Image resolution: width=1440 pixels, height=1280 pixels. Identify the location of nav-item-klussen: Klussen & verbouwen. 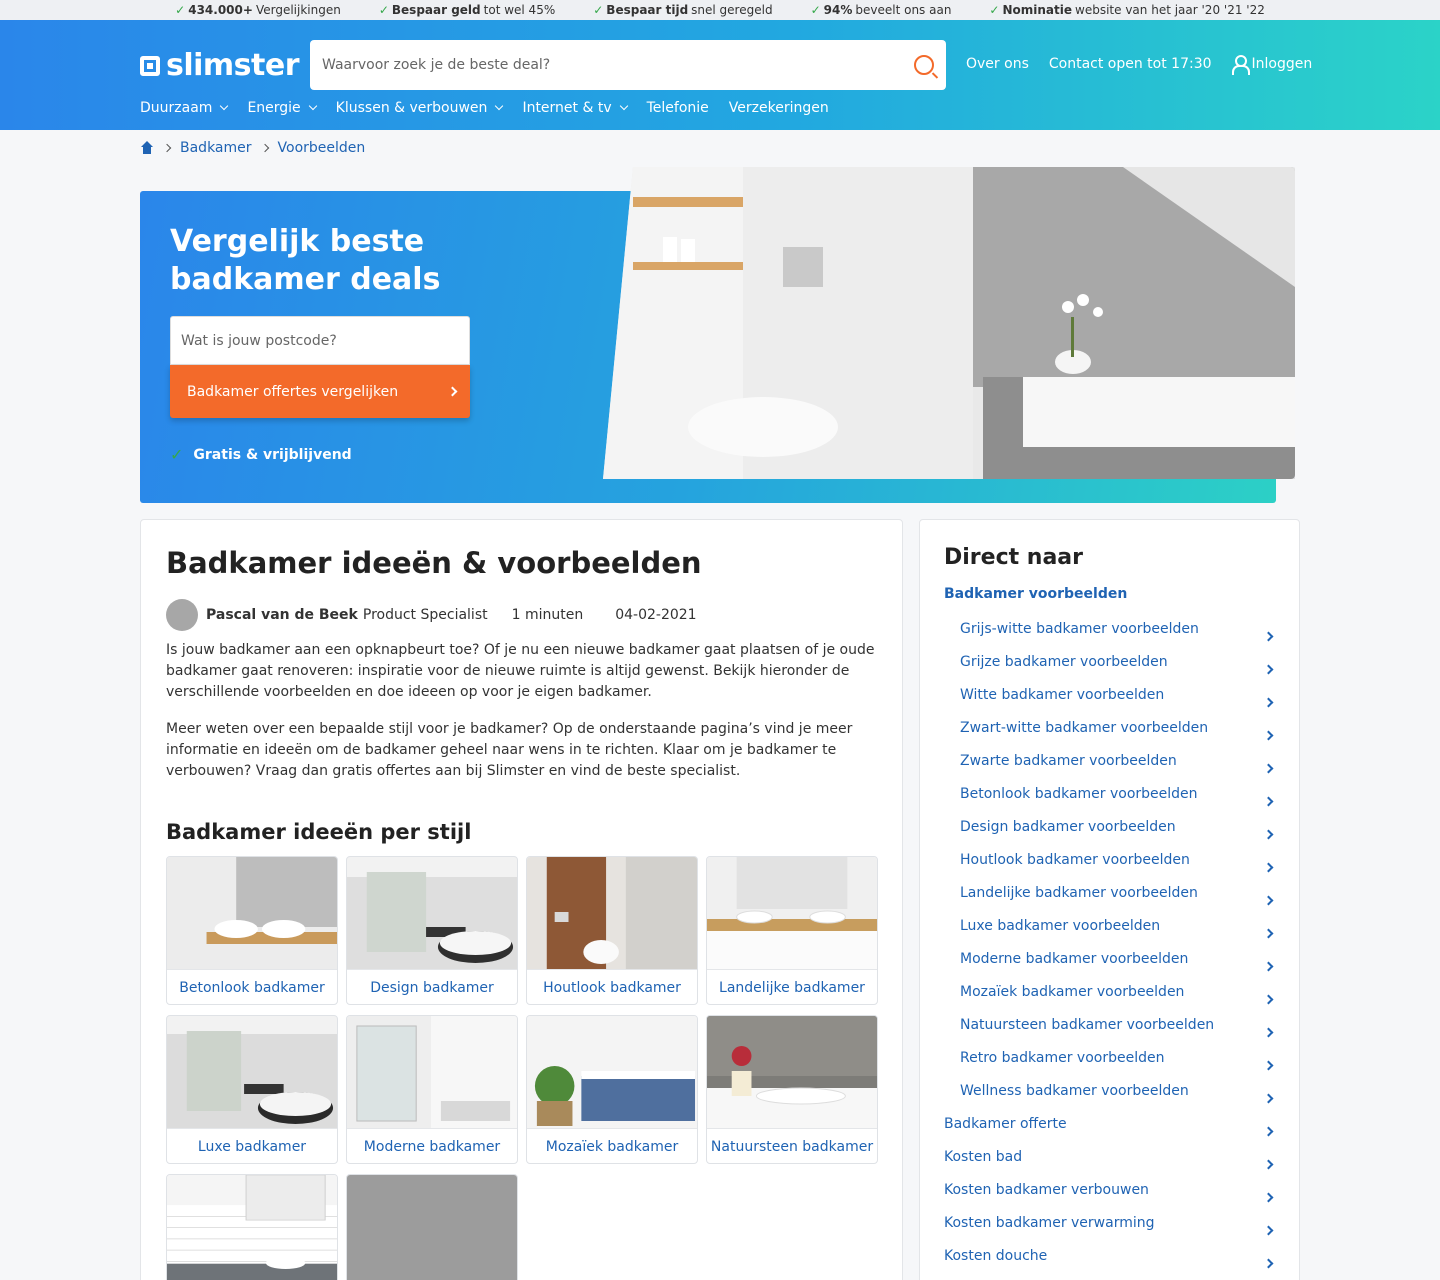
(420, 108).